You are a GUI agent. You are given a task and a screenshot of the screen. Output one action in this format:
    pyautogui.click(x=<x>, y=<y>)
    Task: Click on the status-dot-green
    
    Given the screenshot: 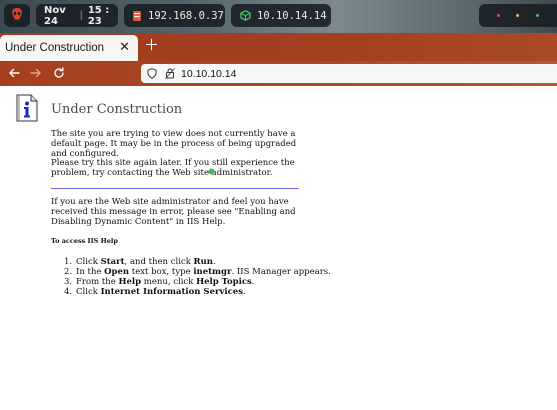 What is the action you would take?
    pyautogui.click(x=537, y=15)
    